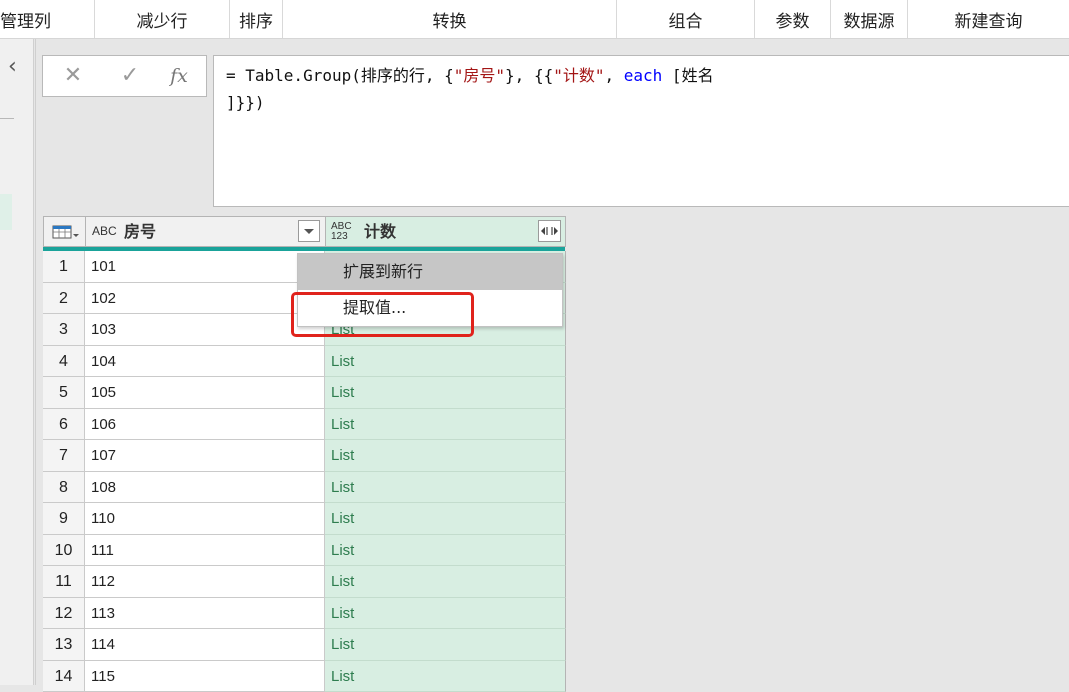  I want to click on table-row: 5105List, so click(304, 393).